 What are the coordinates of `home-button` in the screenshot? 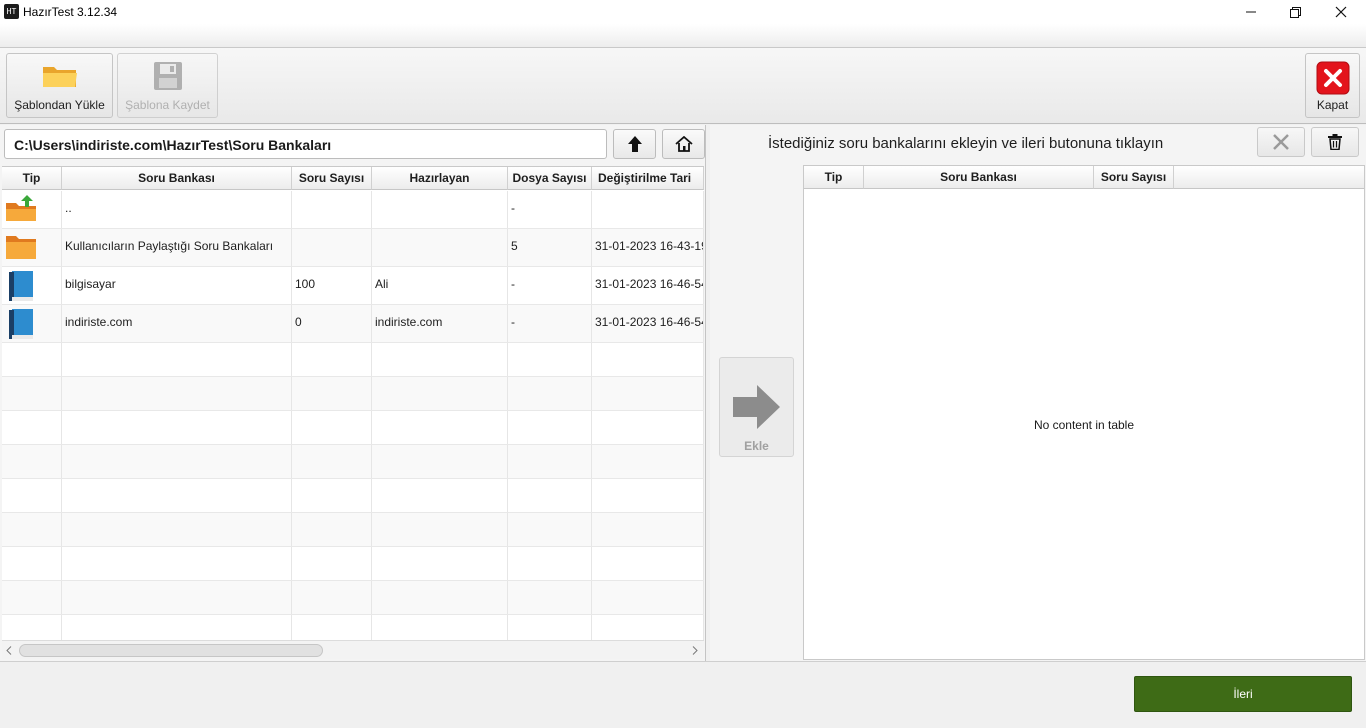 It's located at (683, 144).